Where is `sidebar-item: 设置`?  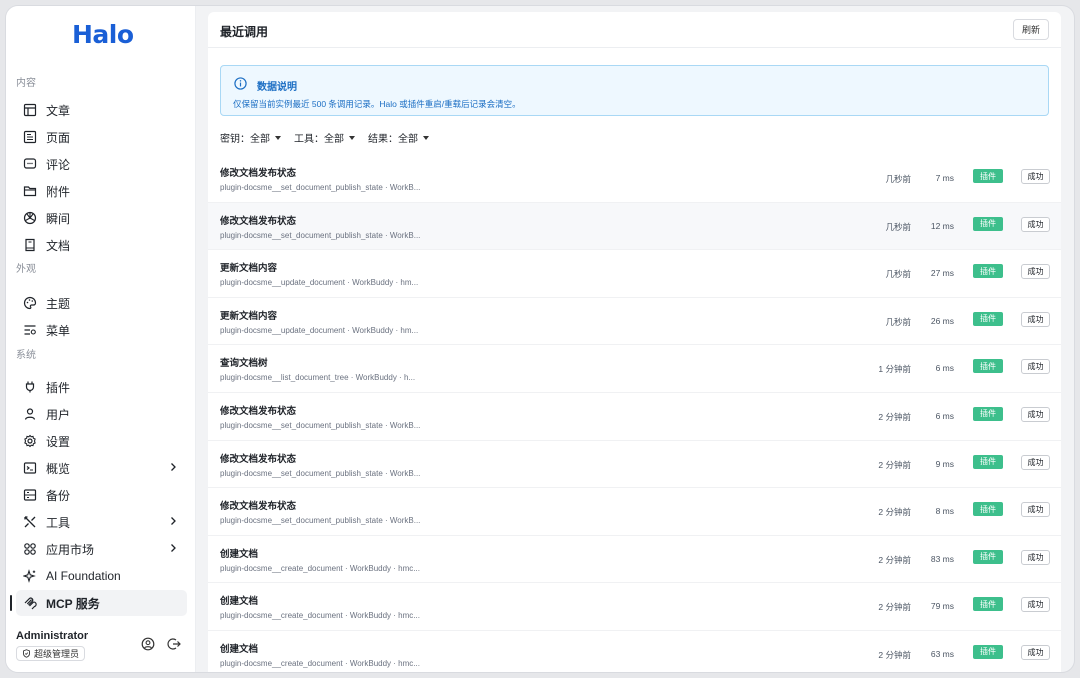 sidebar-item: 设置 is located at coordinates (101, 441).